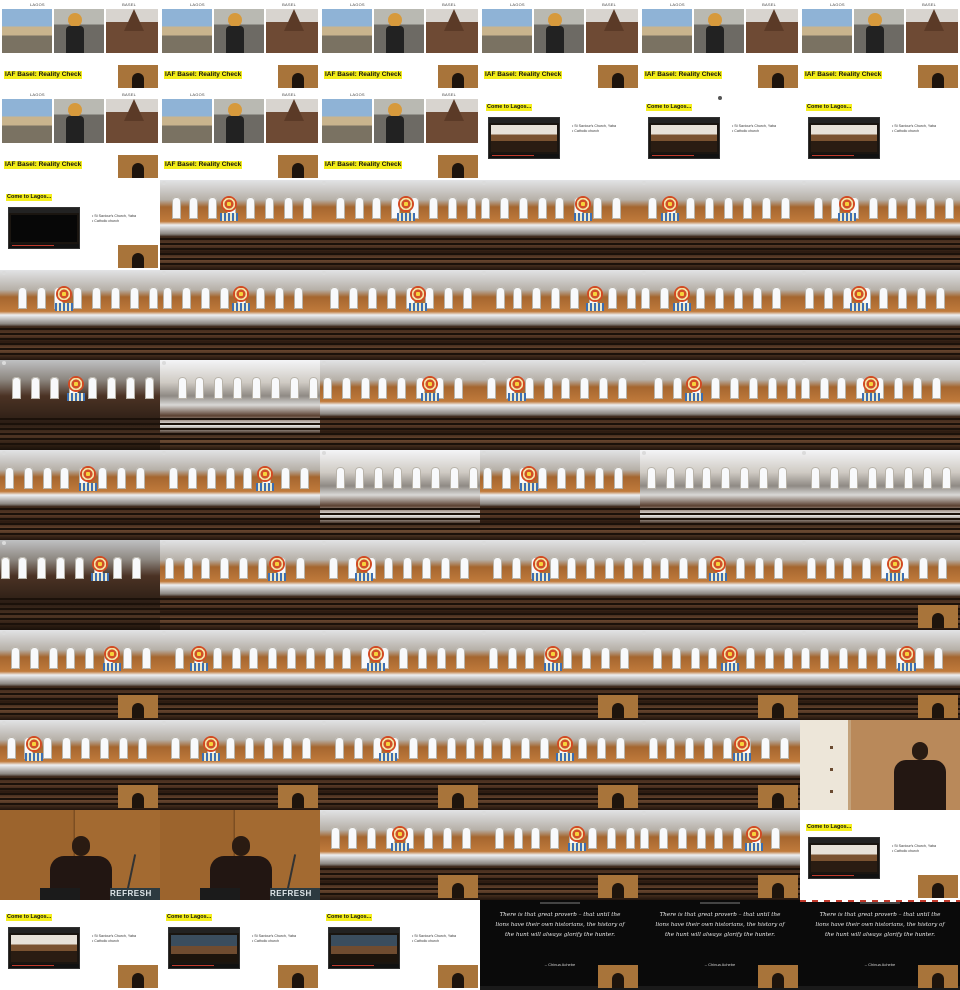  I want to click on video-progress-bar, so click(684, 156).